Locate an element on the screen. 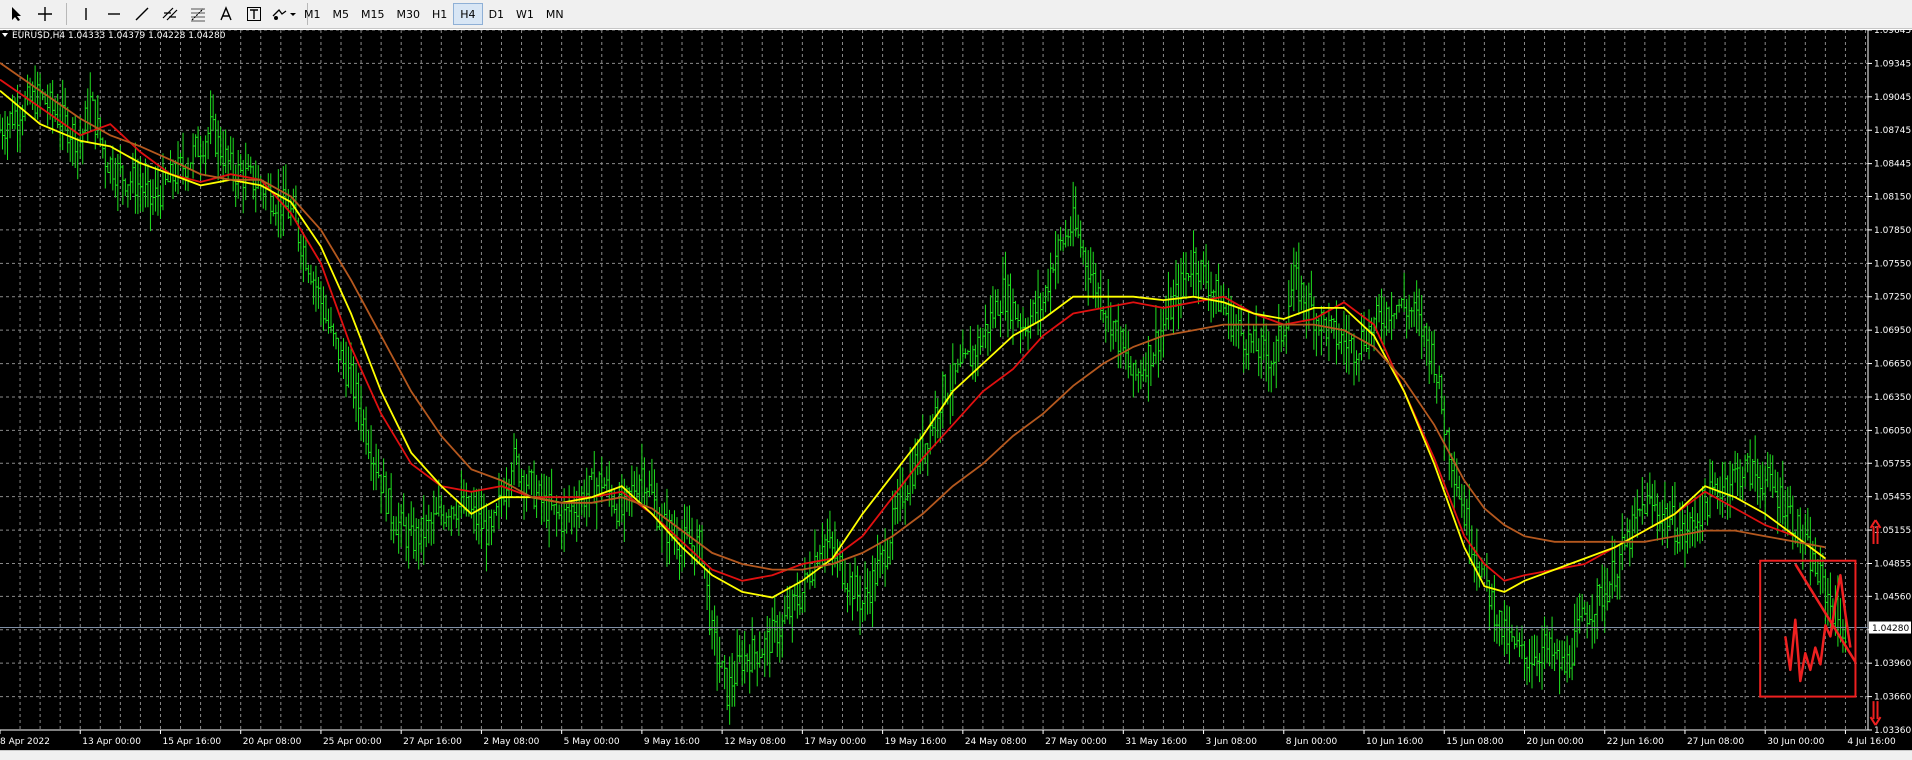  y-tick-label: 1.03960 is located at coordinates (1892, 664).